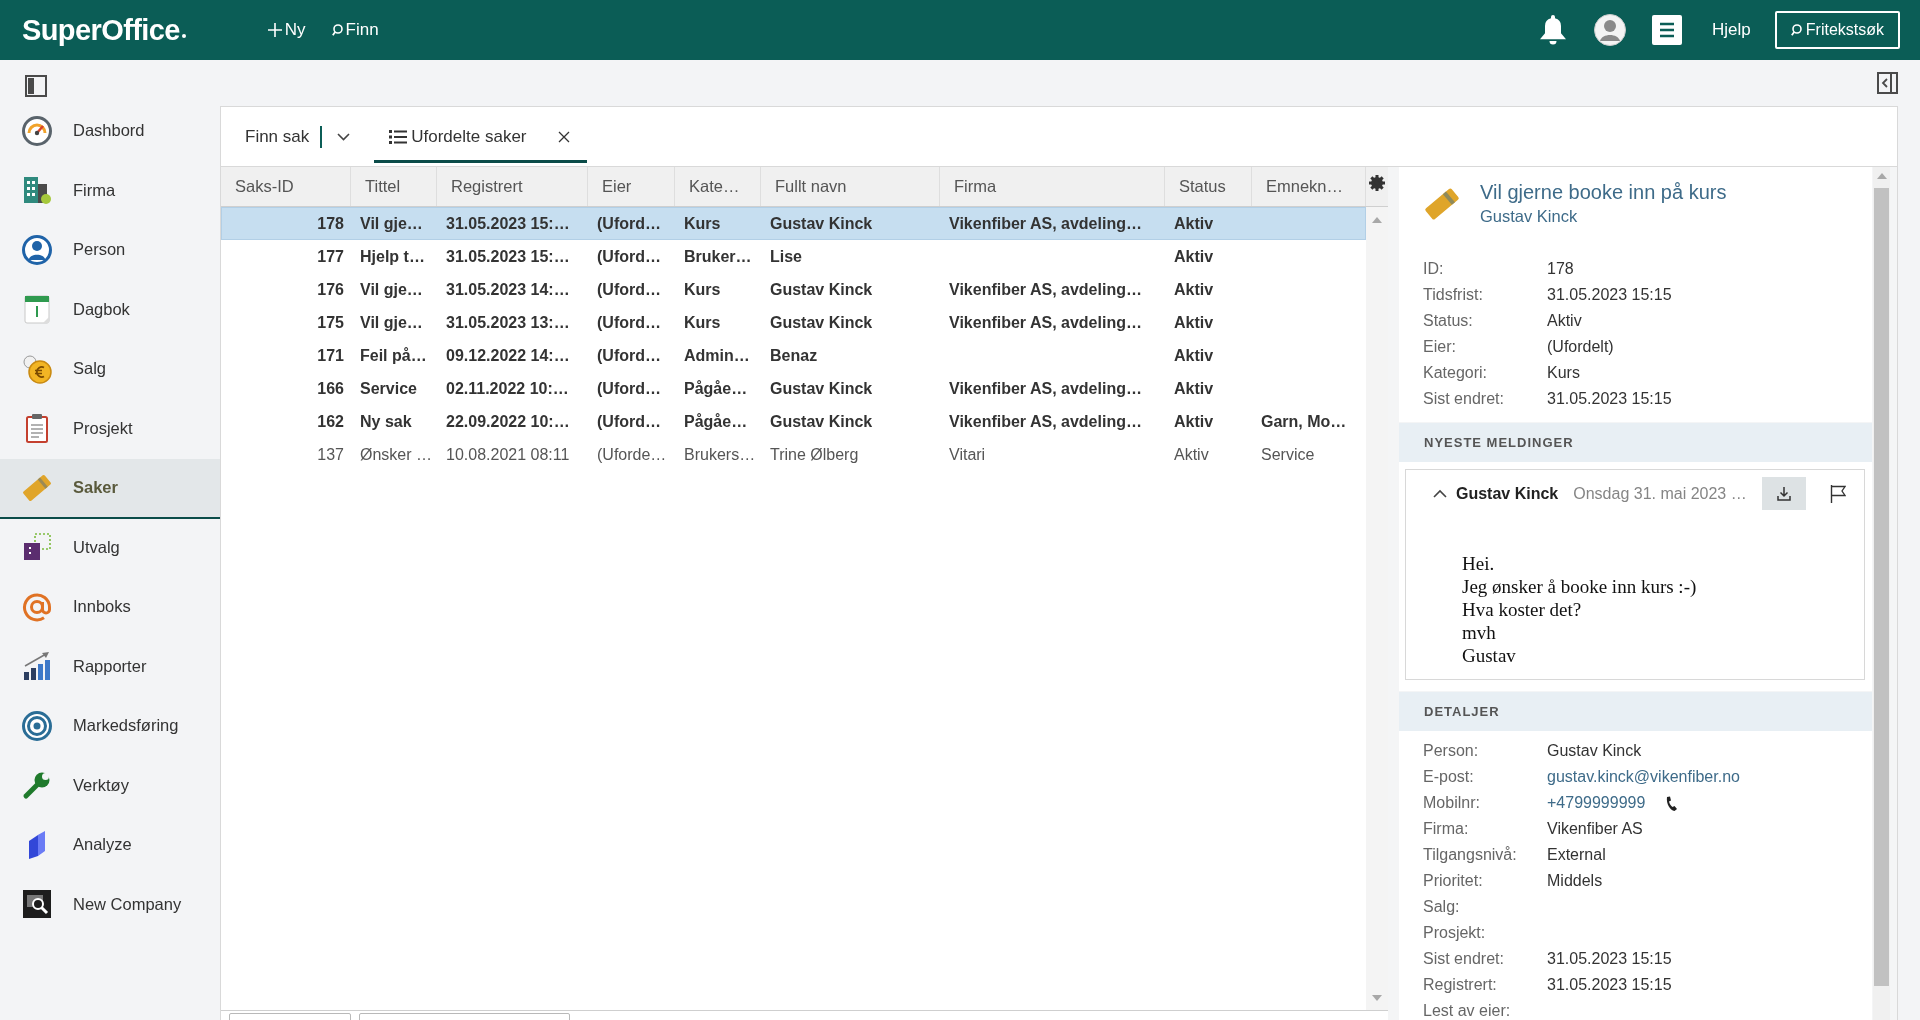  What do you see at coordinates (286, 186) in the screenshot?
I see `column-header: Saks-ID` at bounding box center [286, 186].